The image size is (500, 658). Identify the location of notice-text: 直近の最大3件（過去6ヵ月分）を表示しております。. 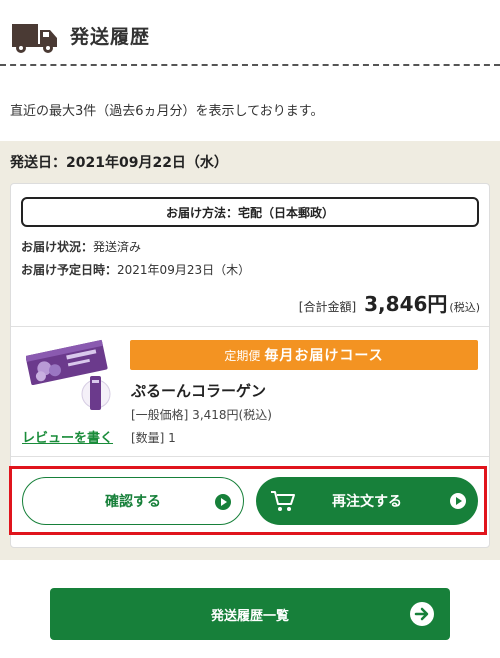
(167, 111).